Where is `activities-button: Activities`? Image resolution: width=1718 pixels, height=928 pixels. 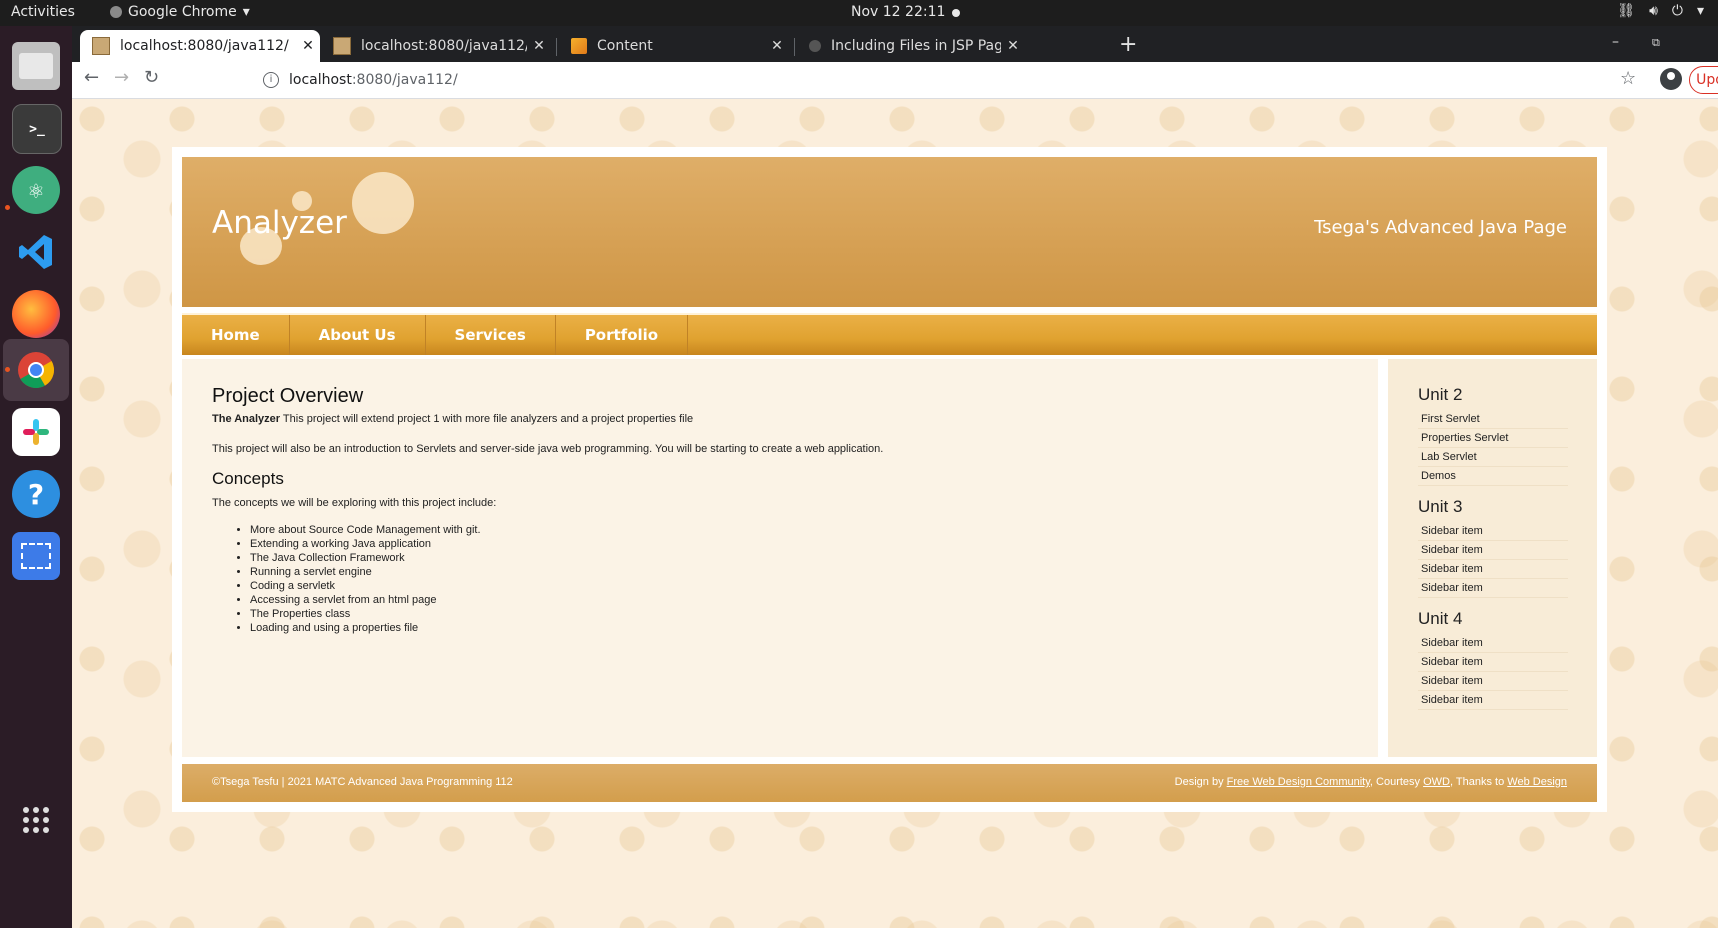
activities-button: Activities is located at coordinates (43, 12).